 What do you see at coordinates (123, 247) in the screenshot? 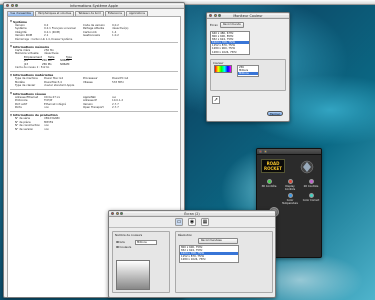
I see `radio-color: Couleurs` at bounding box center [123, 247].